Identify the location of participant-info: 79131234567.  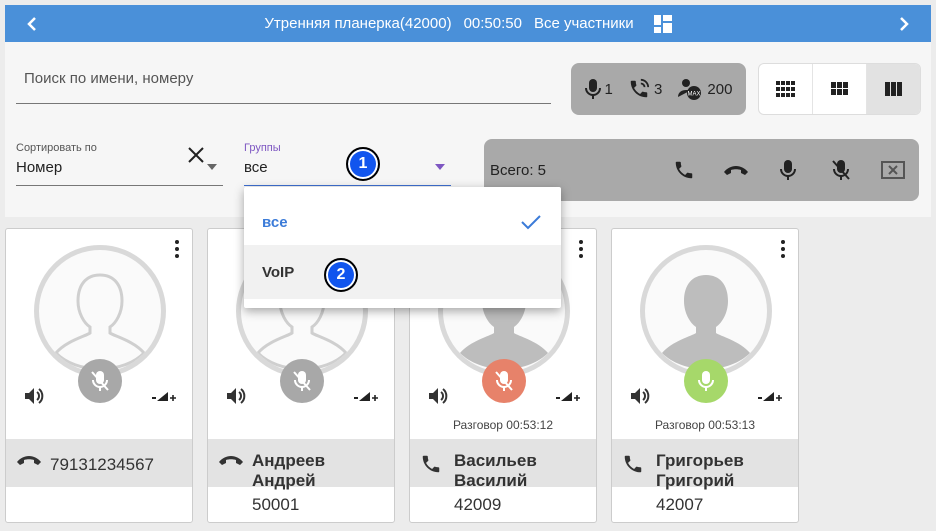
(99, 463).